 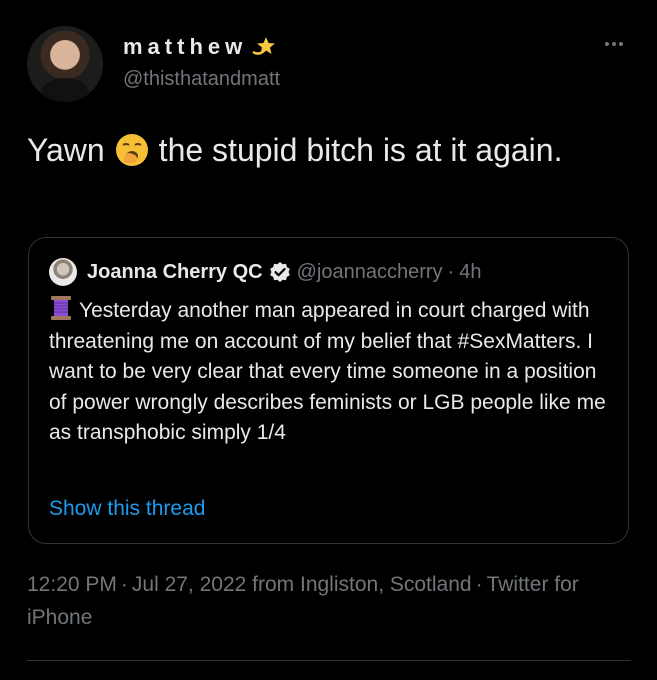 I want to click on more-options-button, so click(x=614, y=44).